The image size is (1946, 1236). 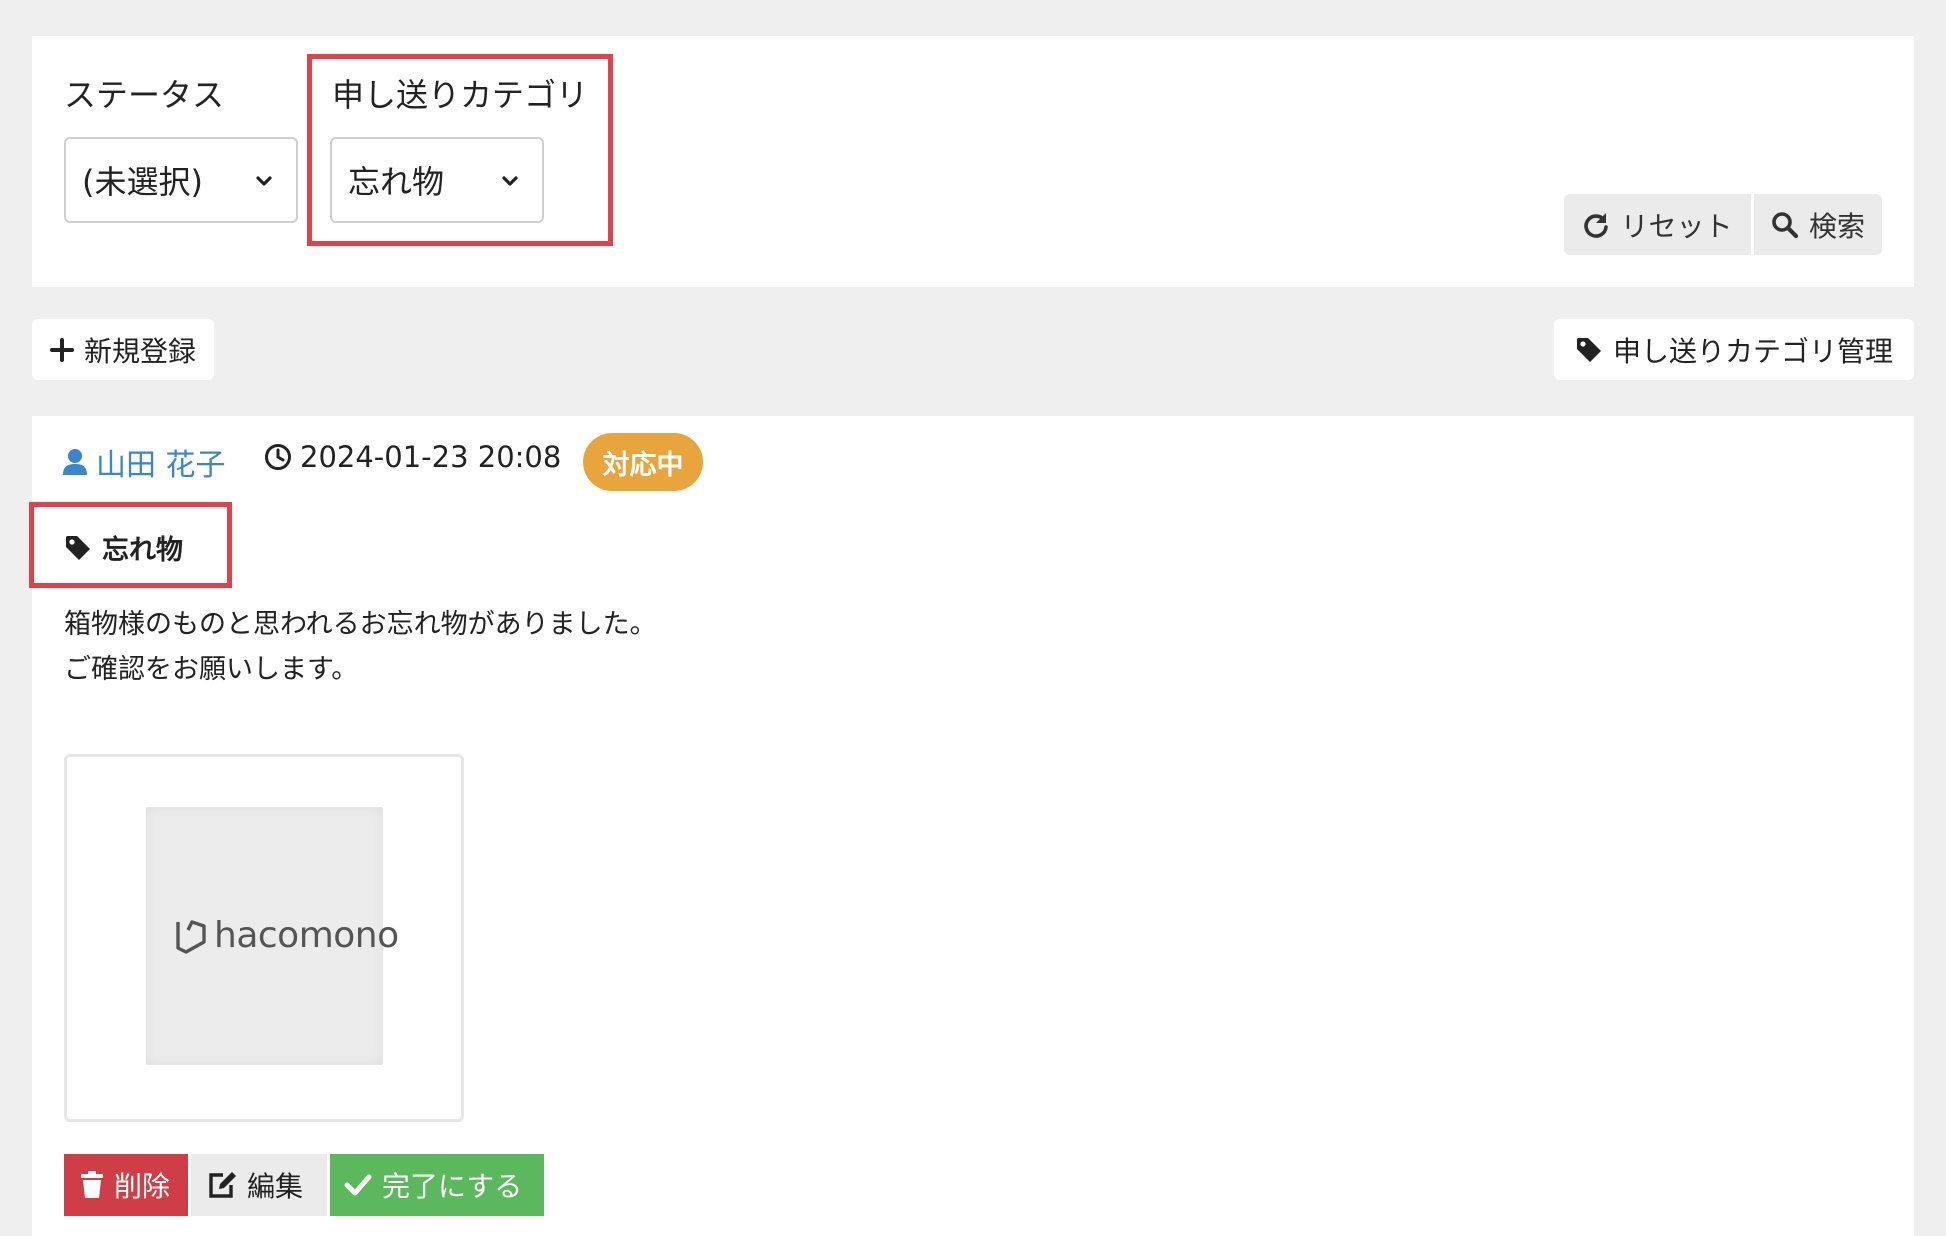 I want to click on tag-icon, so click(x=1588, y=349).